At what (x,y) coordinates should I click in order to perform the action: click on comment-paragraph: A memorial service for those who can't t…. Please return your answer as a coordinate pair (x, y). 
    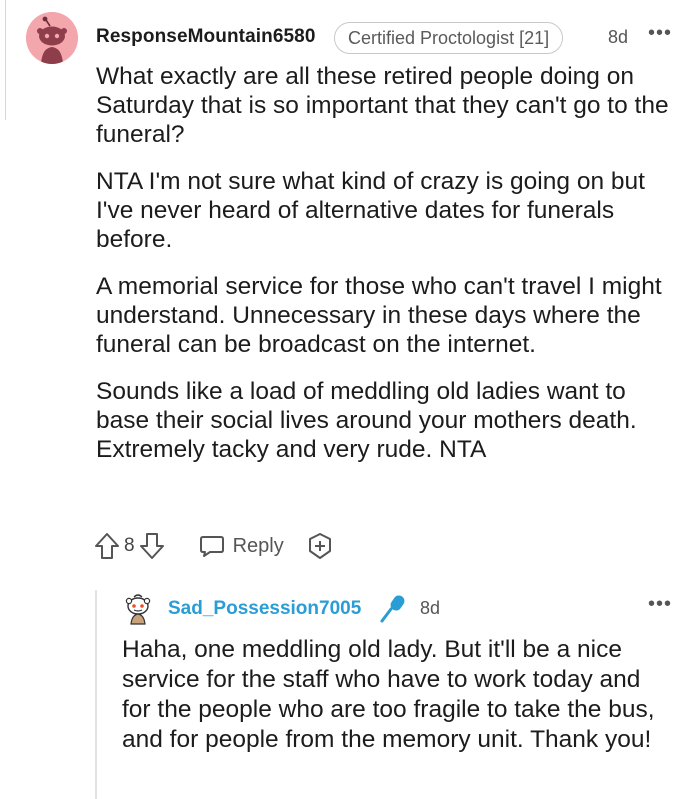
    Looking at the image, I should click on (379, 315).